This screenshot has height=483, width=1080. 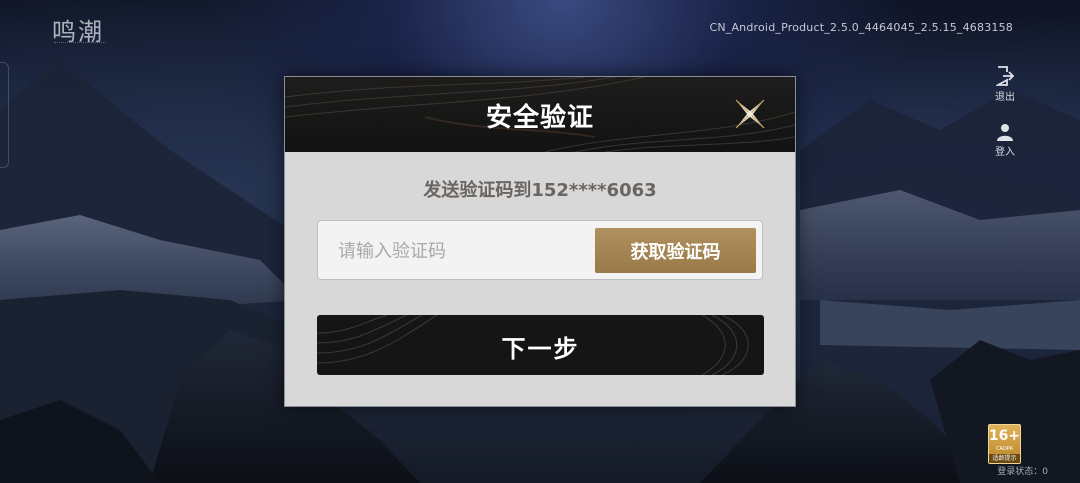 What do you see at coordinates (1005, 132) in the screenshot?
I see `user-icon` at bounding box center [1005, 132].